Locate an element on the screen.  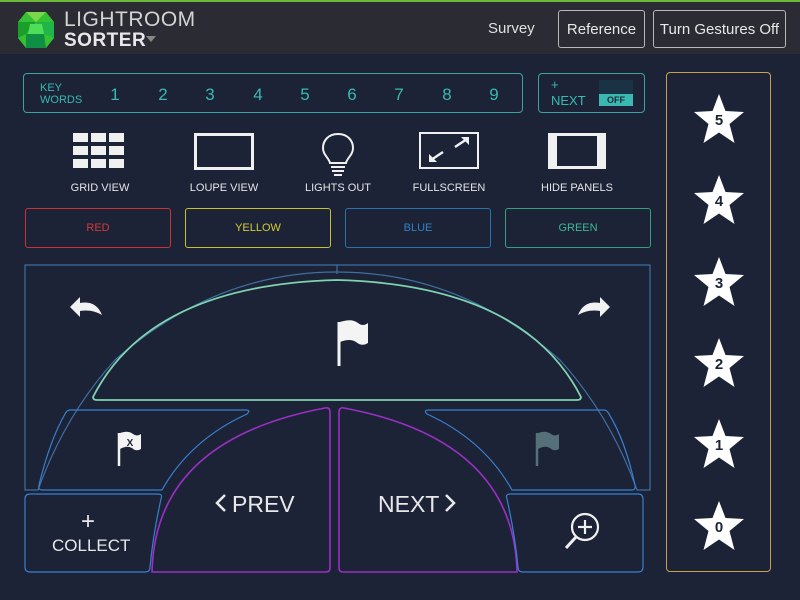
rotate-right-button is located at coordinates (594, 307).